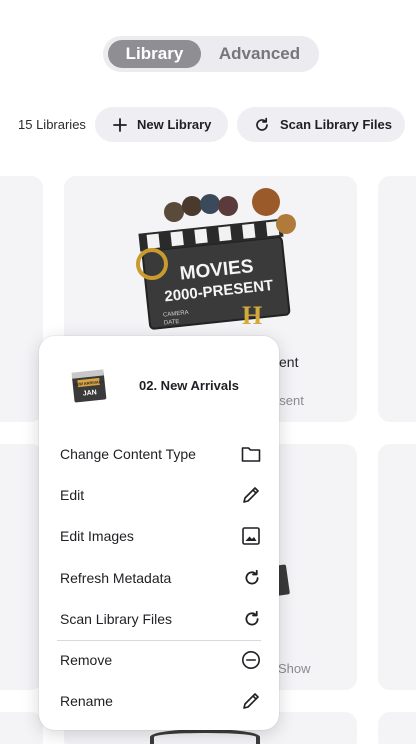 This screenshot has width=416, height=744. Describe the element at coordinates (154, 54) in the screenshot. I see `library-tab: Library` at that location.